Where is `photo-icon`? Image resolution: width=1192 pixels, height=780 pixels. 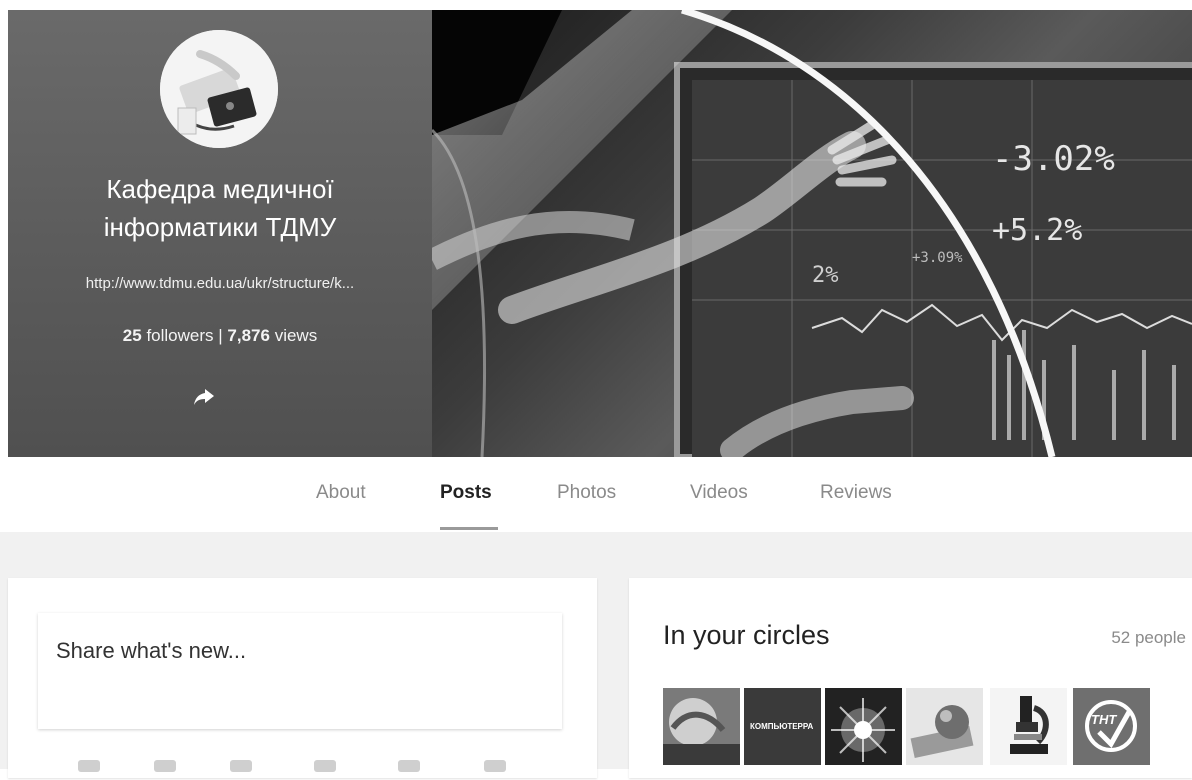 photo-icon is located at coordinates (165, 766).